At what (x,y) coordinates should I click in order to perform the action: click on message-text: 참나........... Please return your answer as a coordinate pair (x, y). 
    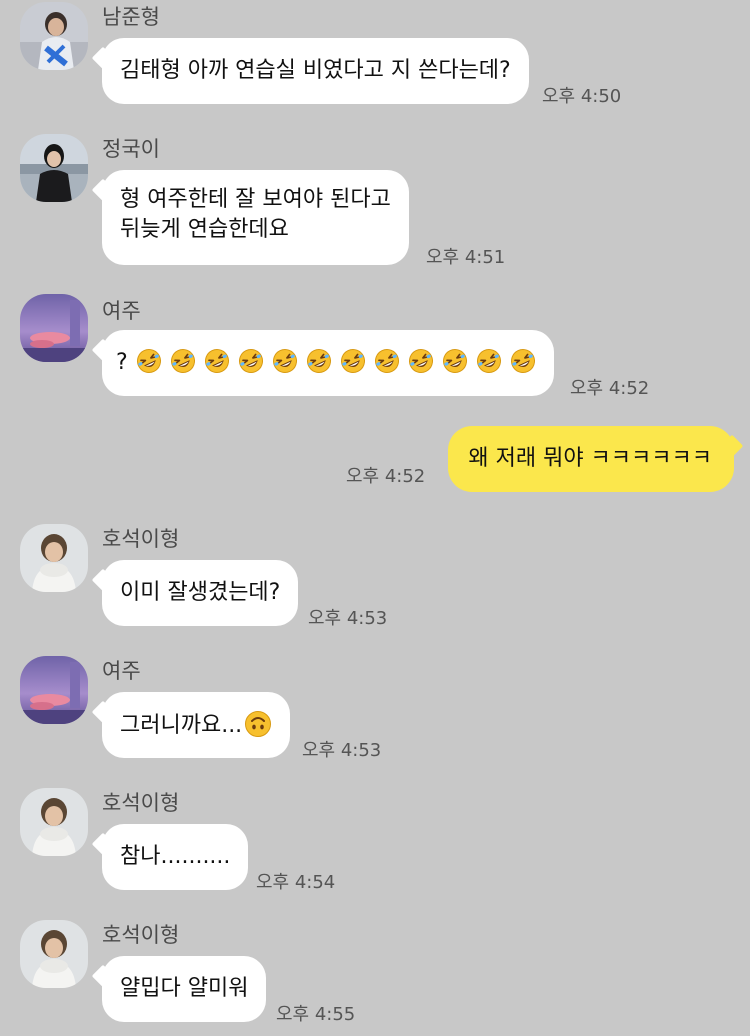
    Looking at the image, I should click on (175, 856).